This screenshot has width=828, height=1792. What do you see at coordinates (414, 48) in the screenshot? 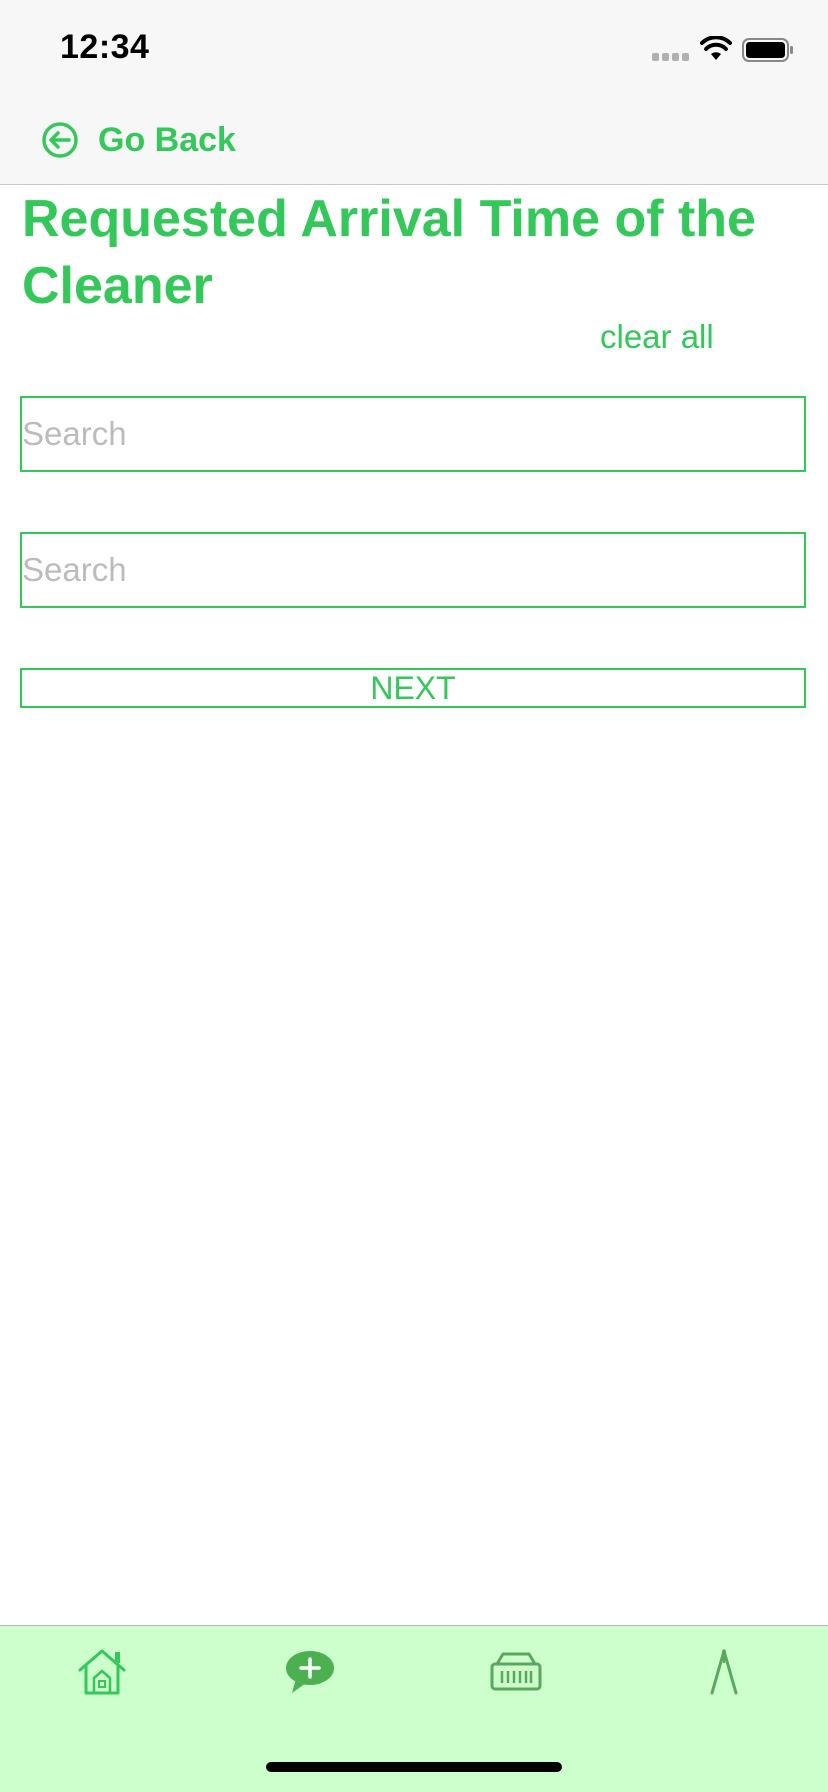
I see `status-bar: 12:34` at bounding box center [414, 48].